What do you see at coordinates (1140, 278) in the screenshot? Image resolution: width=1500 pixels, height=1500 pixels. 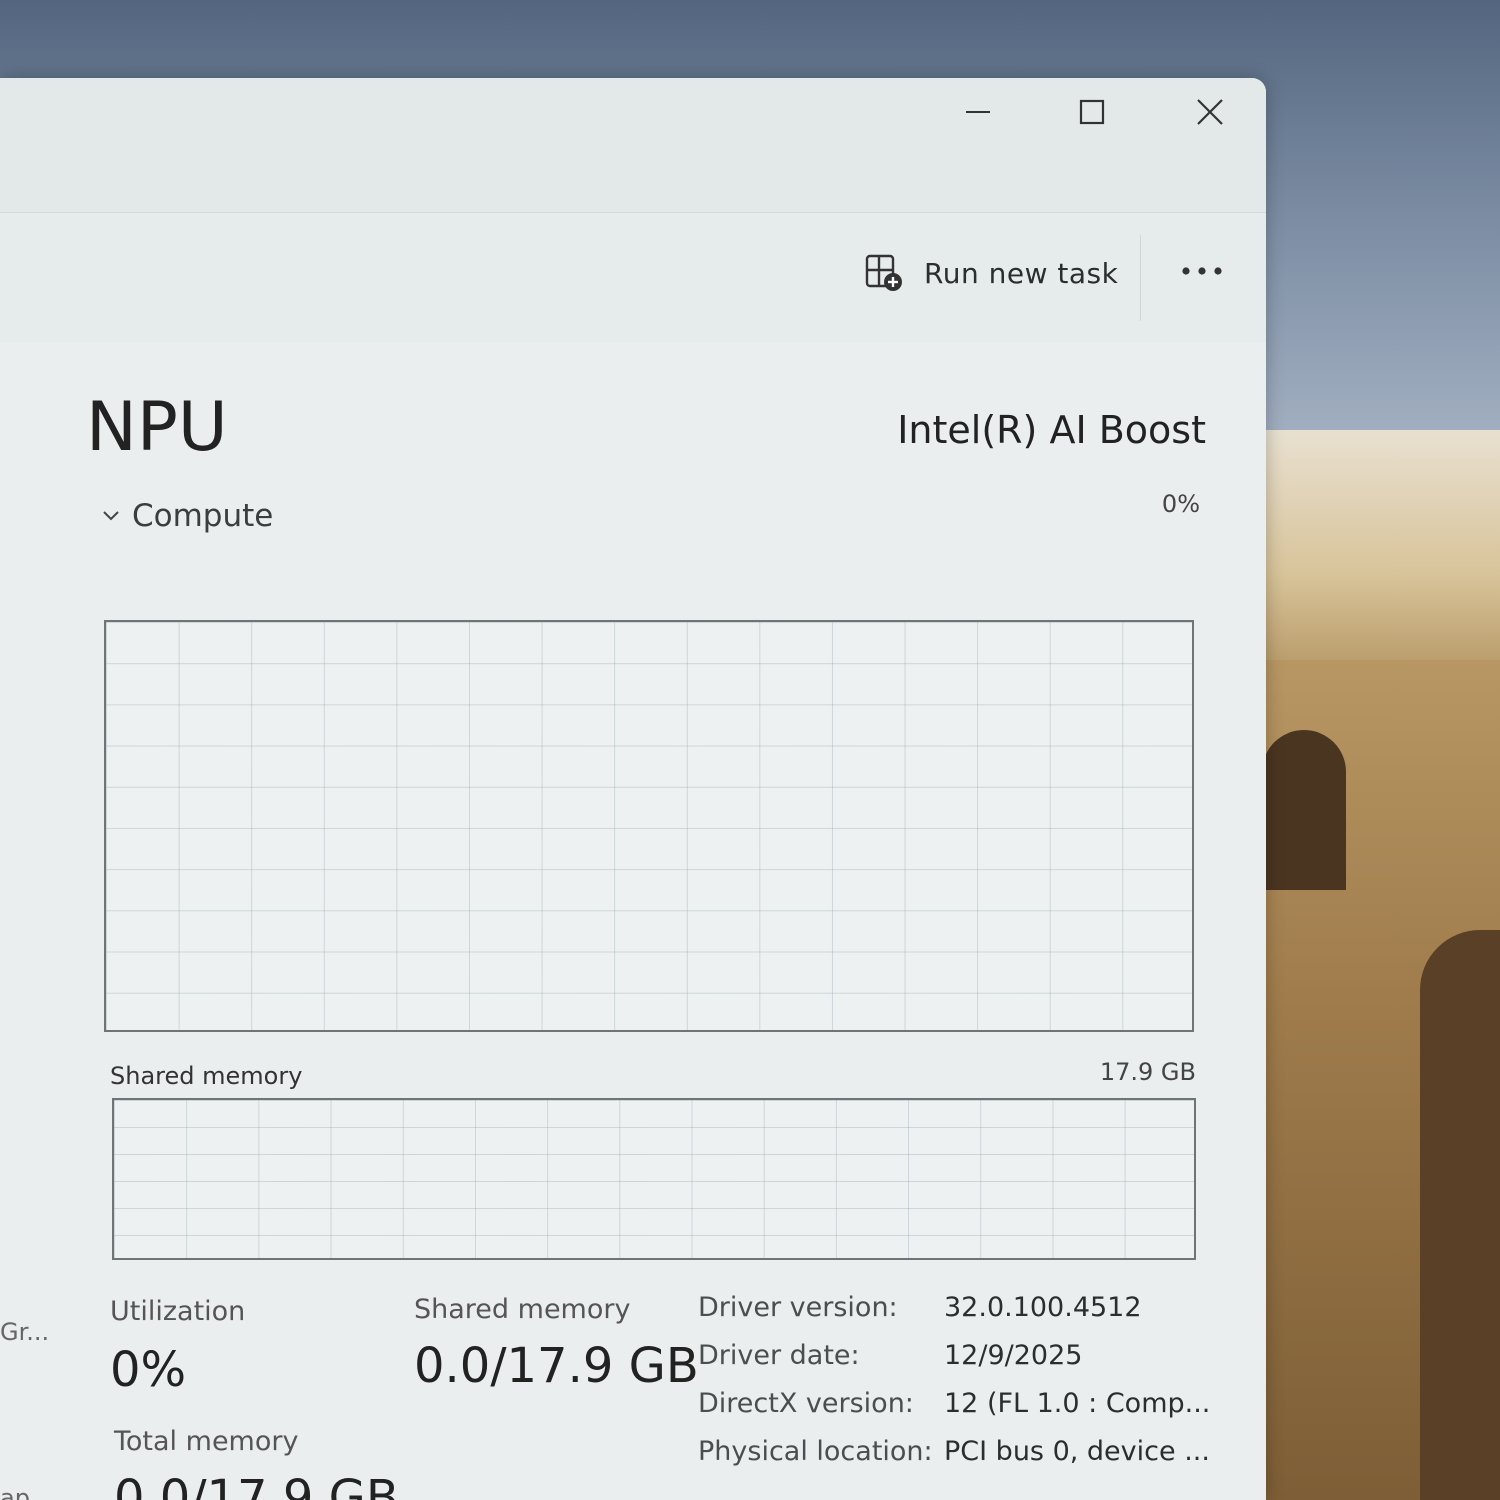 I see `command-divider` at bounding box center [1140, 278].